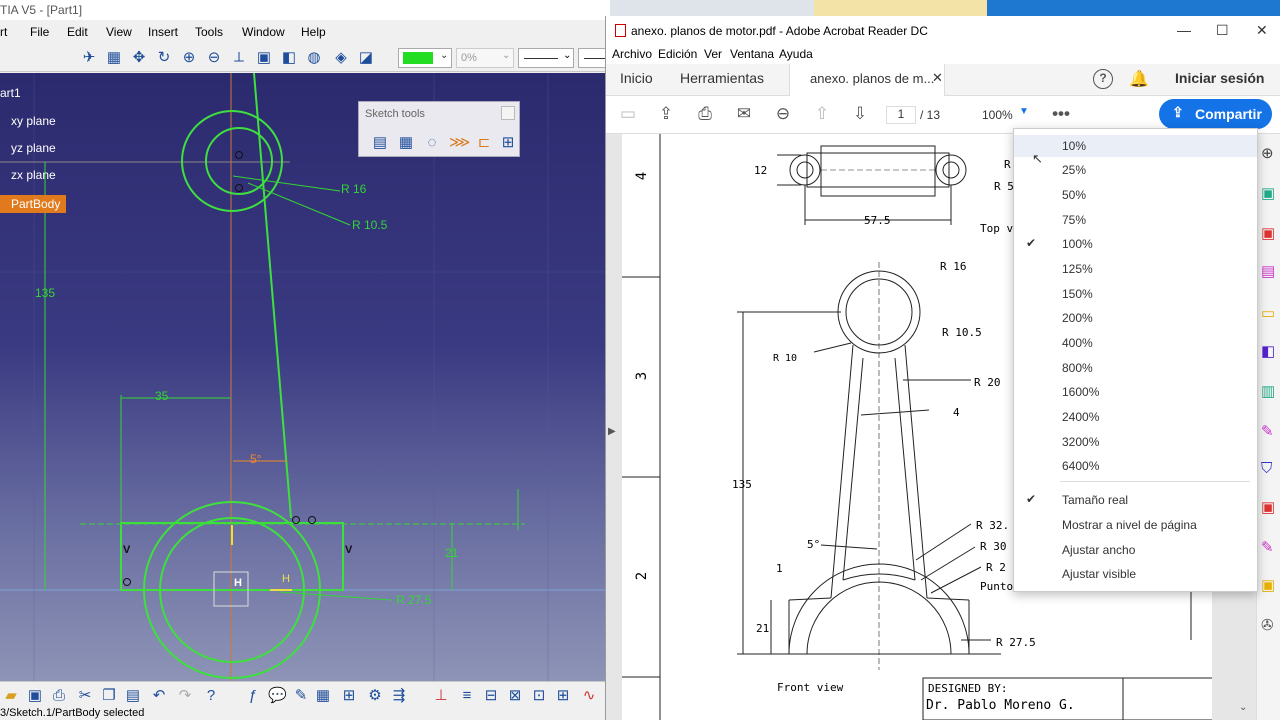 This screenshot has width=1280, height=720. Describe the element at coordinates (1061, 114) in the screenshot. I see `more-icon: •••` at that location.